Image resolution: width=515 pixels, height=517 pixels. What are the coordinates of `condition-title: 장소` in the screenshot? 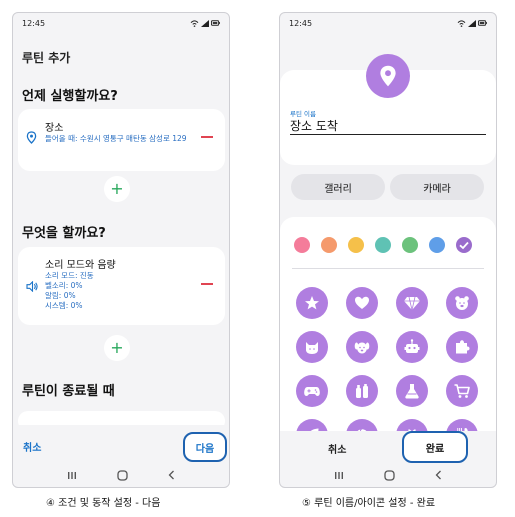 It's located at (54, 128).